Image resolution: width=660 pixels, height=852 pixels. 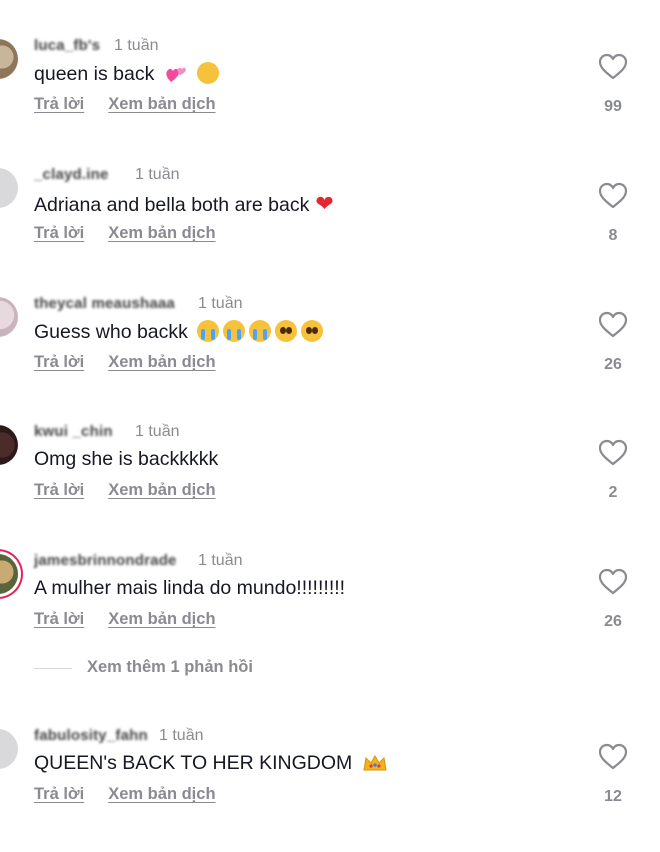 What do you see at coordinates (170, 667) in the screenshot?
I see `view-more-replies-label: Xem thêm 1 phản hồi` at bounding box center [170, 667].